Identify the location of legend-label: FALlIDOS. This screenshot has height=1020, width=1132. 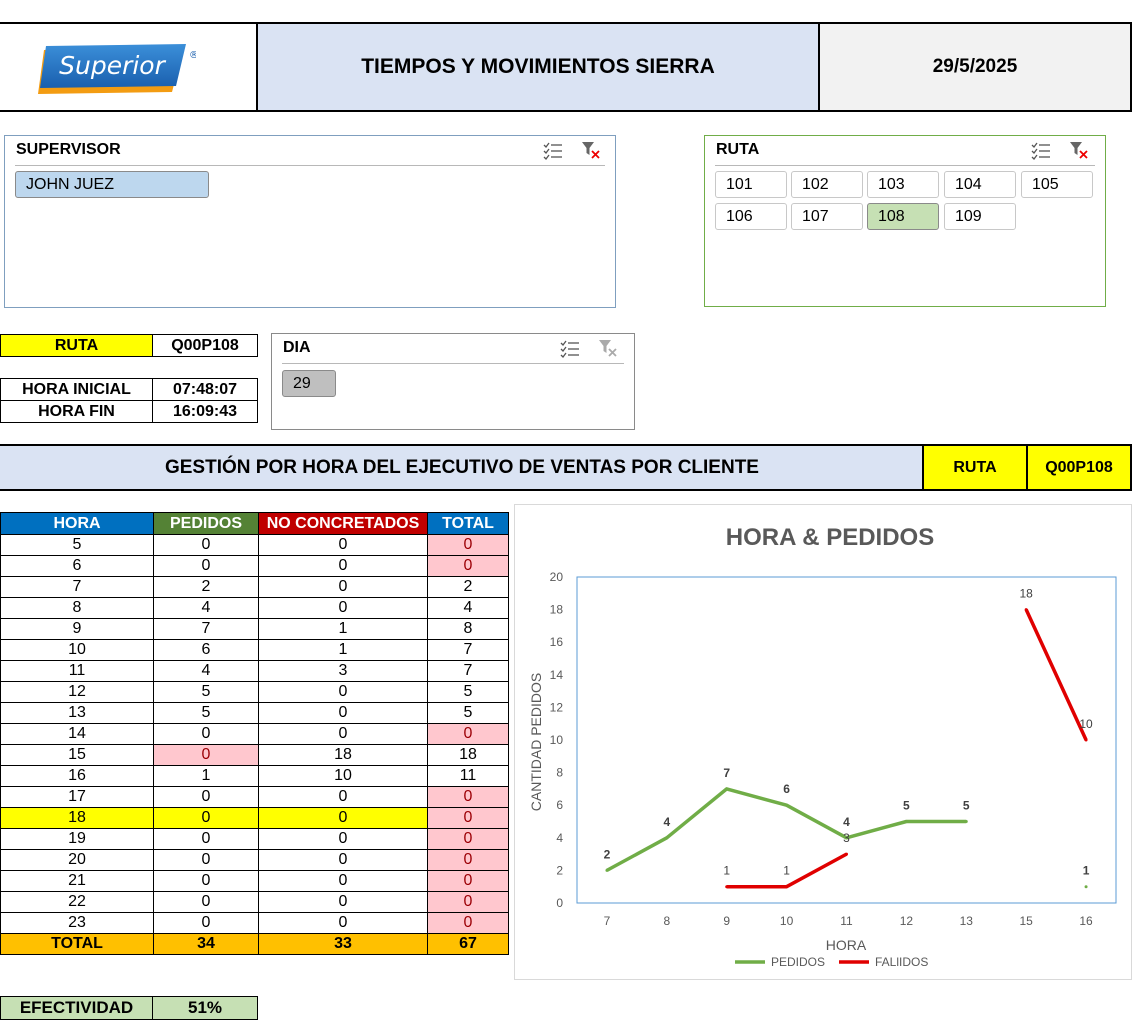
(901, 962).